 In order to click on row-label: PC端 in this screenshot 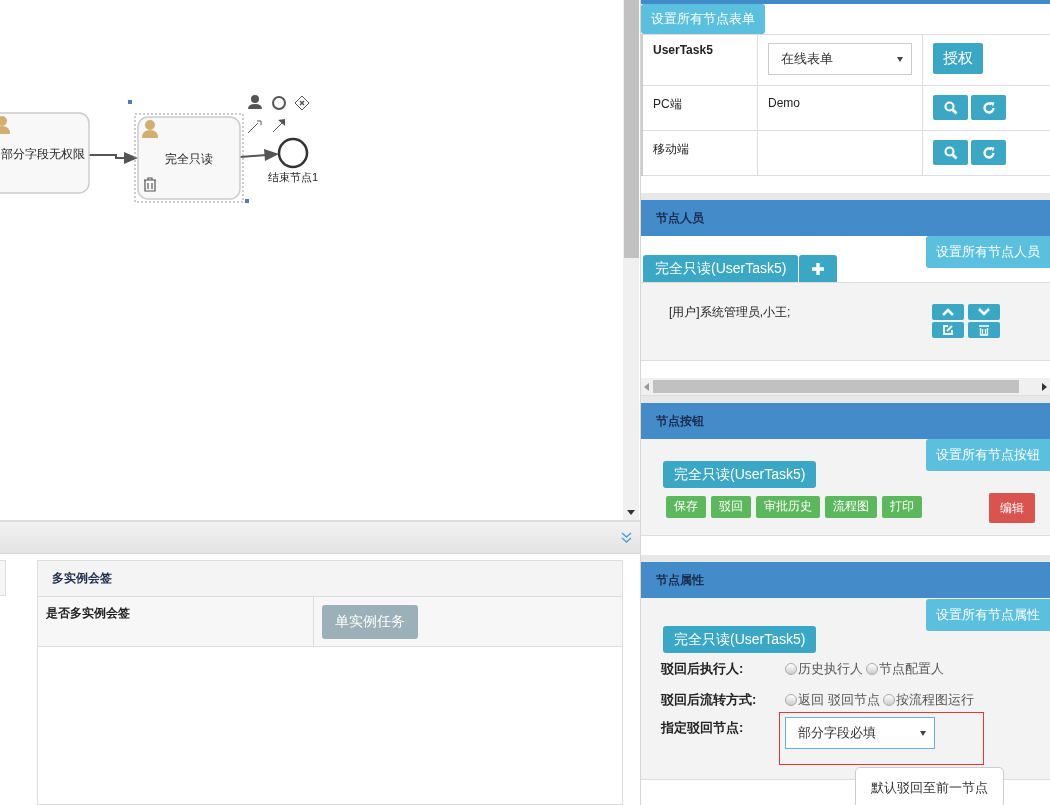, I will do `click(667, 104)`.